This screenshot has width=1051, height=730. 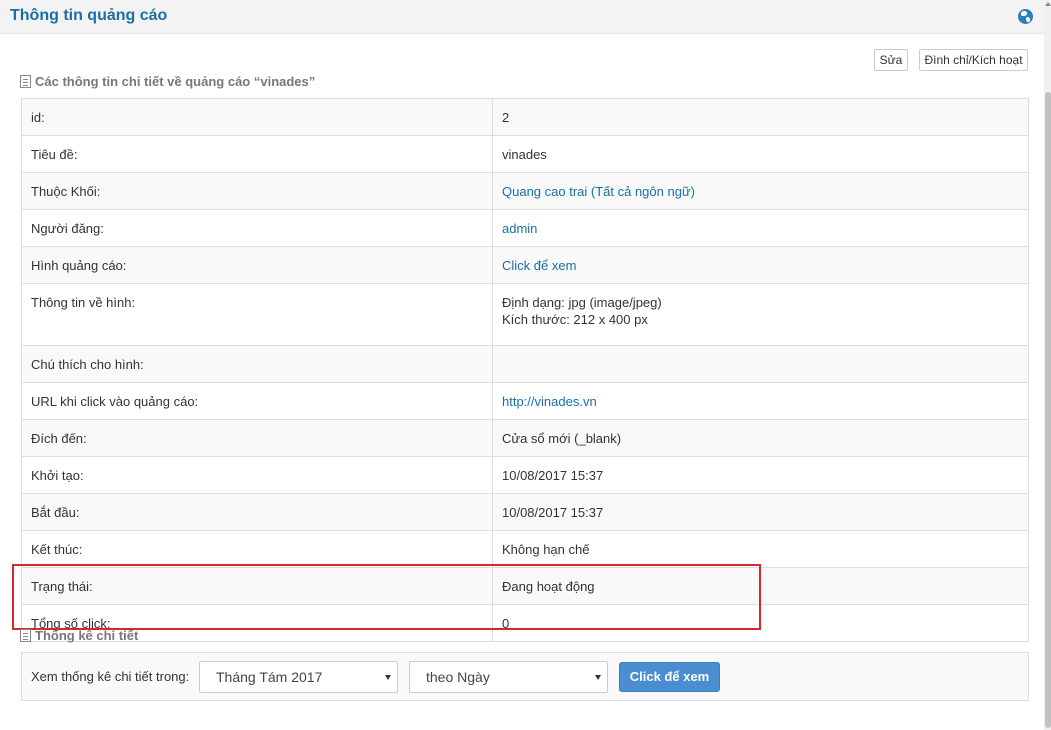 What do you see at coordinates (257, 154) in the screenshot?
I see `row-label: Tiêu đề:` at bounding box center [257, 154].